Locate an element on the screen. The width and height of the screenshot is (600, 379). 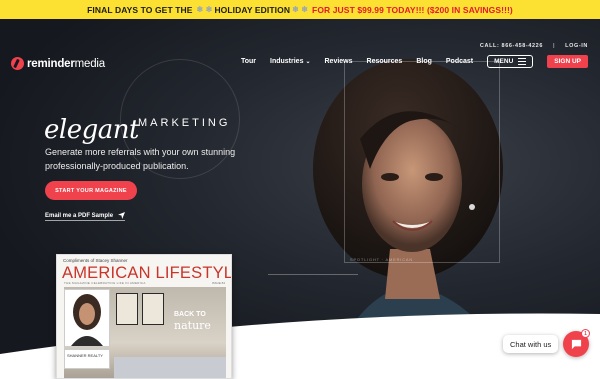
agent-photo is located at coordinates (87, 318).